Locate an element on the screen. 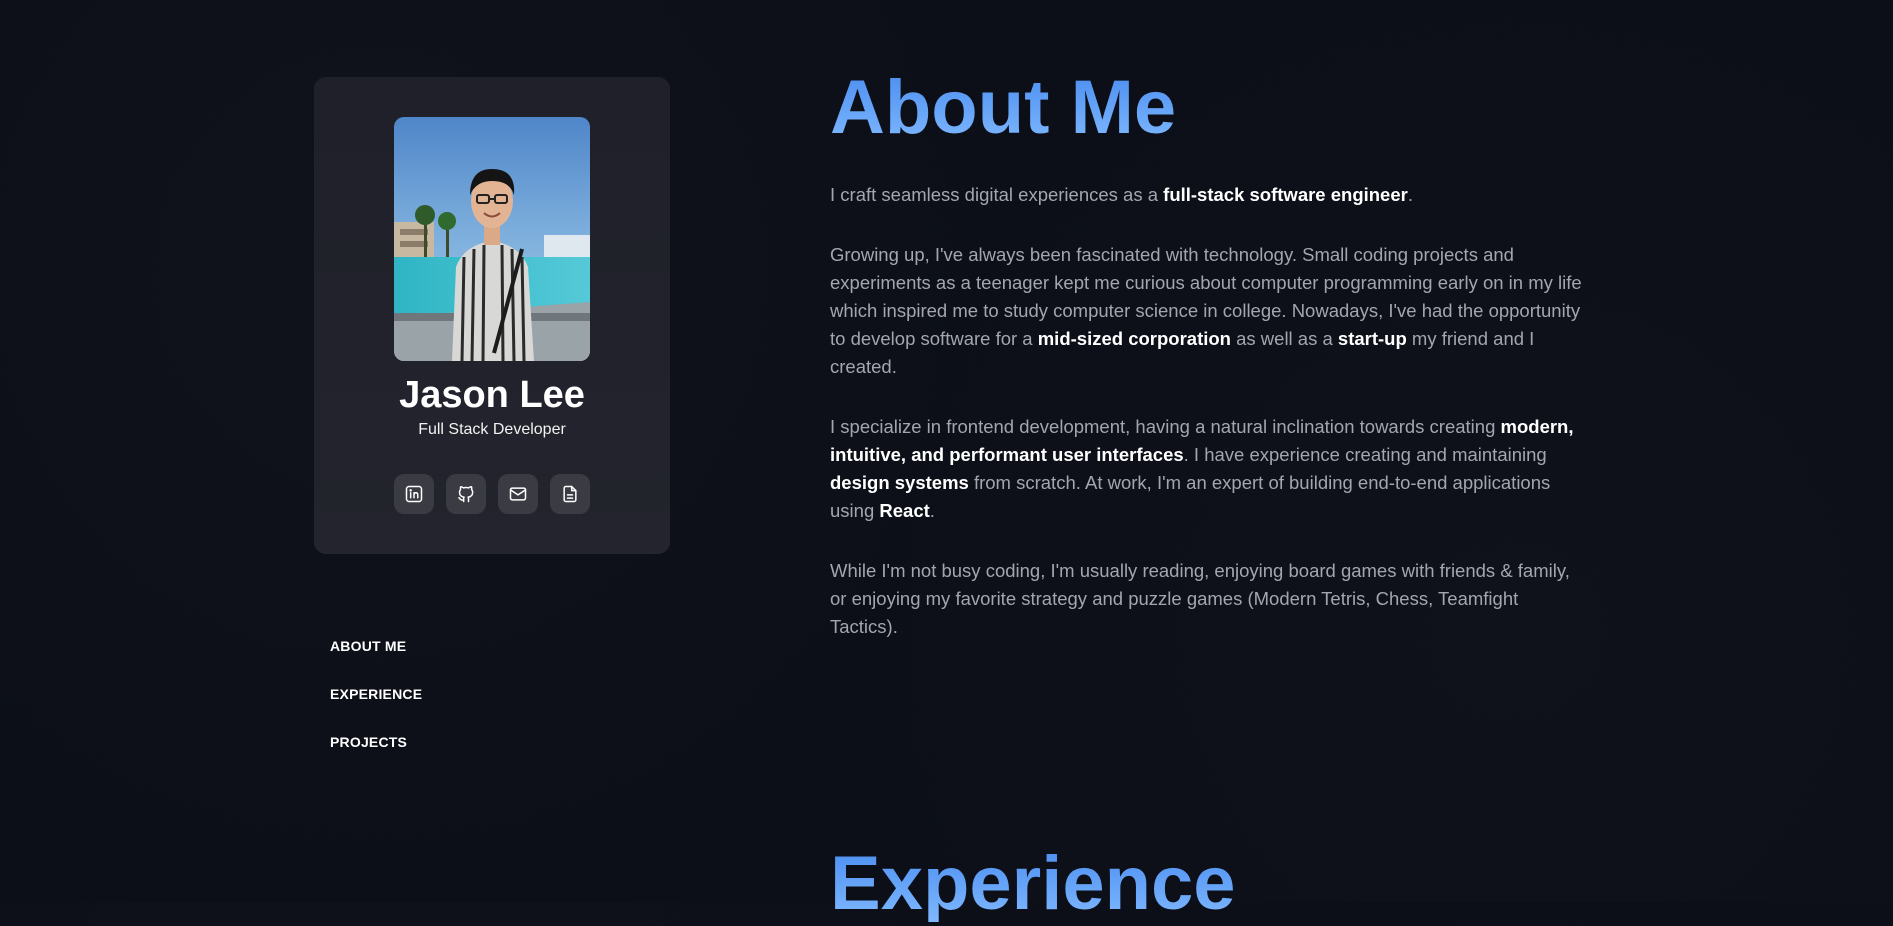 This screenshot has width=1893, height=926. document-icon is located at coordinates (570, 494).